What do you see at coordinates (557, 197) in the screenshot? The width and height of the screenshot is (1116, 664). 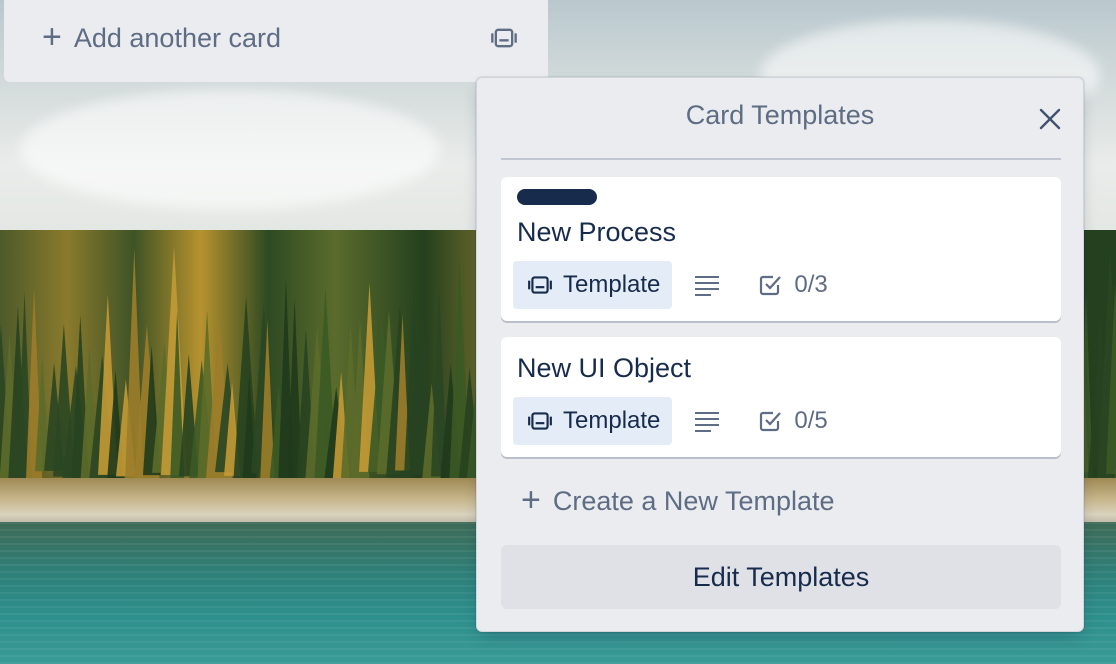 I see `card-label` at bounding box center [557, 197].